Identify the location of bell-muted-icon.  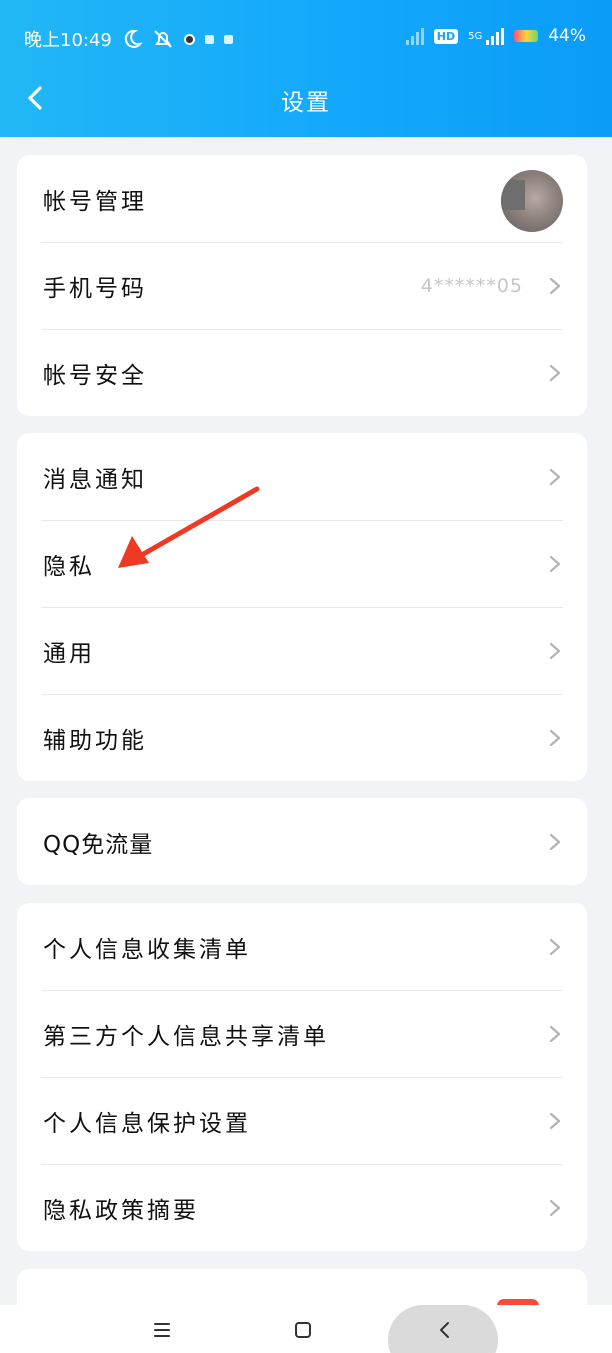
(163, 39).